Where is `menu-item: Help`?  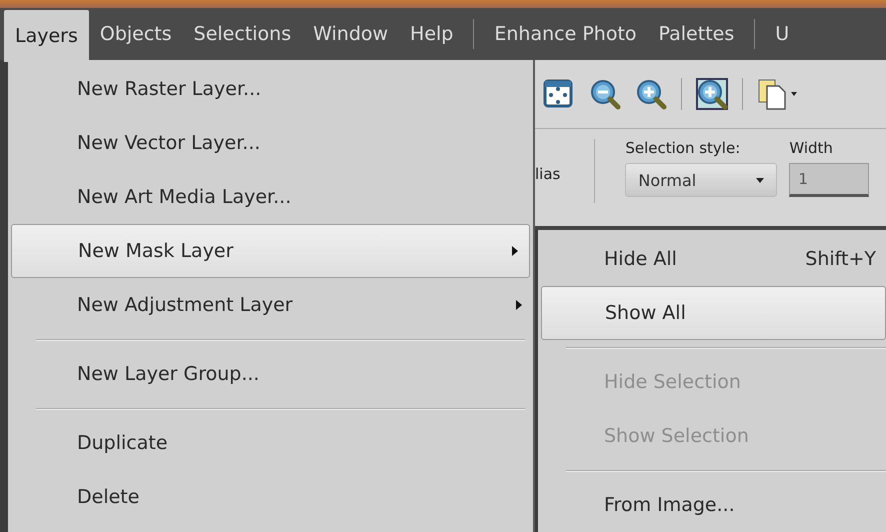 menu-item: Help is located at coordinates (431, 34).